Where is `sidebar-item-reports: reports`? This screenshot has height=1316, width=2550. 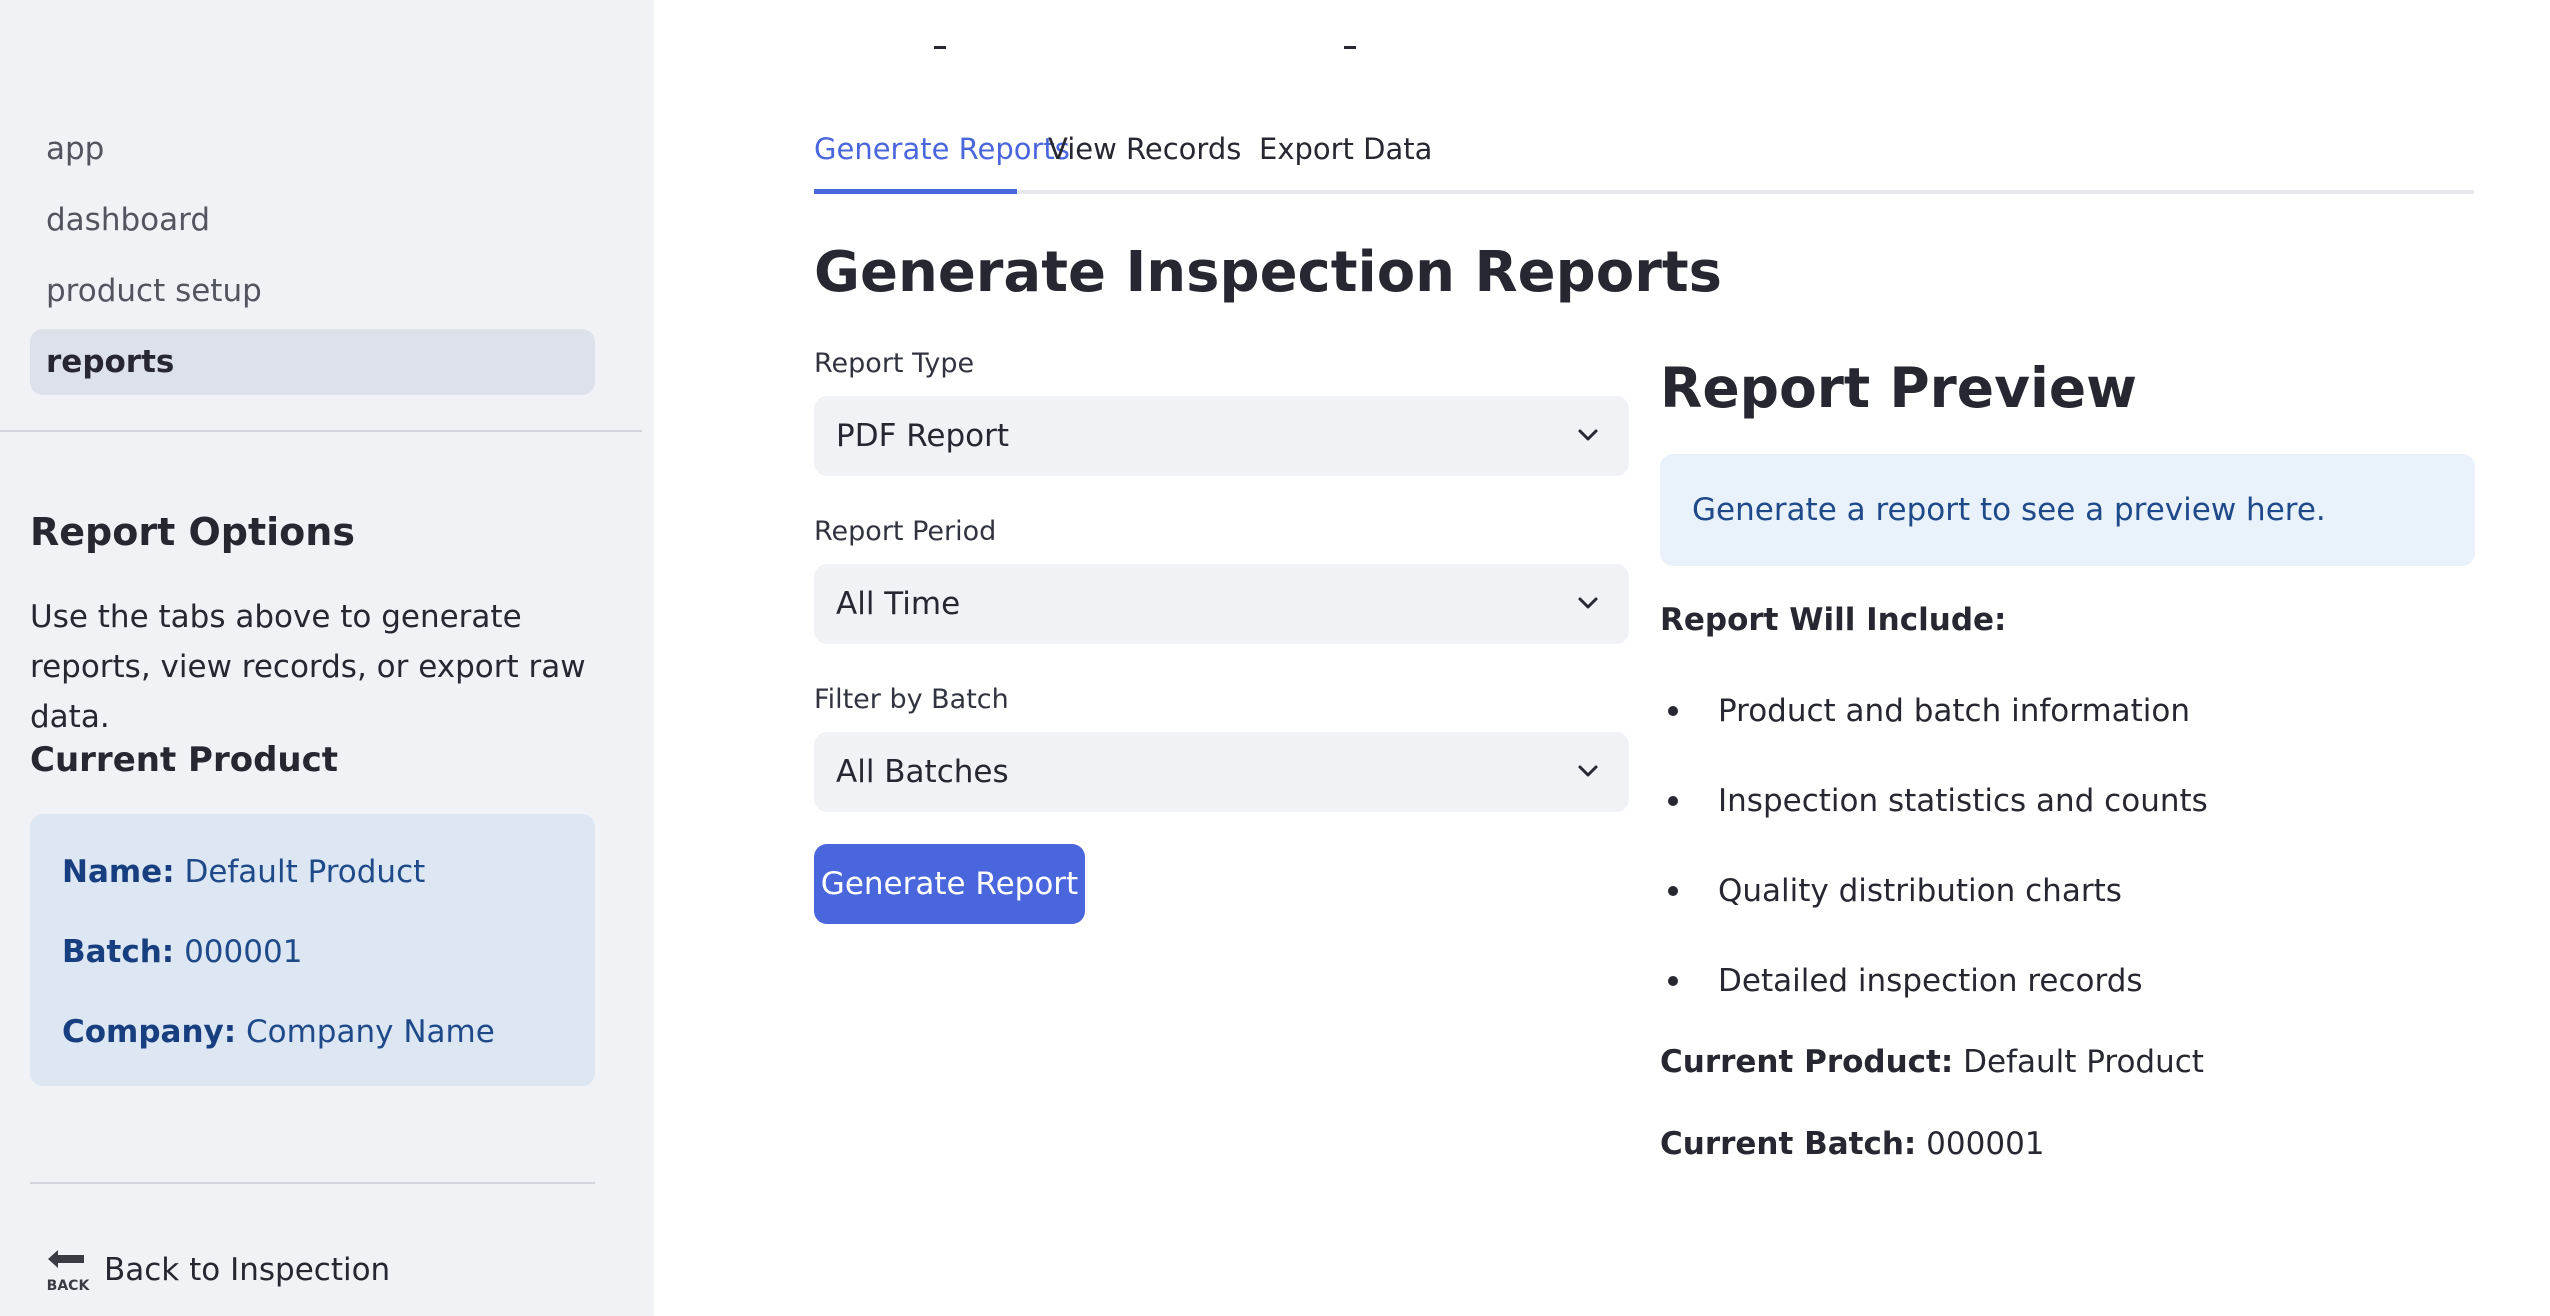 sidebar-item-reports: reports is located at coordinates (312, 362).